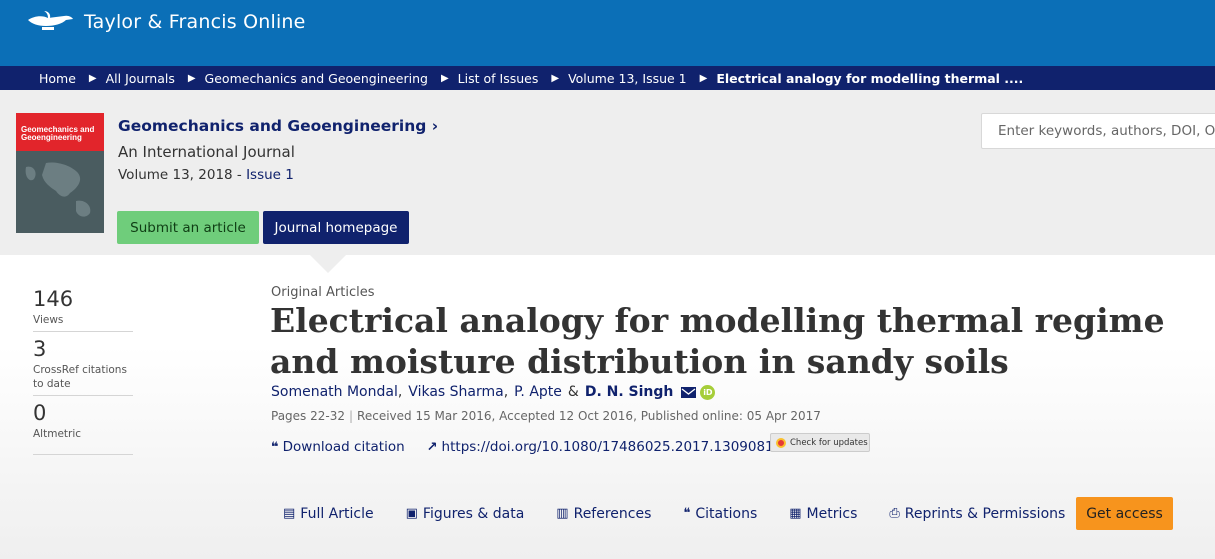 This screenshot has height=559, width=1215. What do you see at coordinates (629, 392) in the screenshot?
I see `author-link: D. N. Singh` at bounding box center [629, 392].